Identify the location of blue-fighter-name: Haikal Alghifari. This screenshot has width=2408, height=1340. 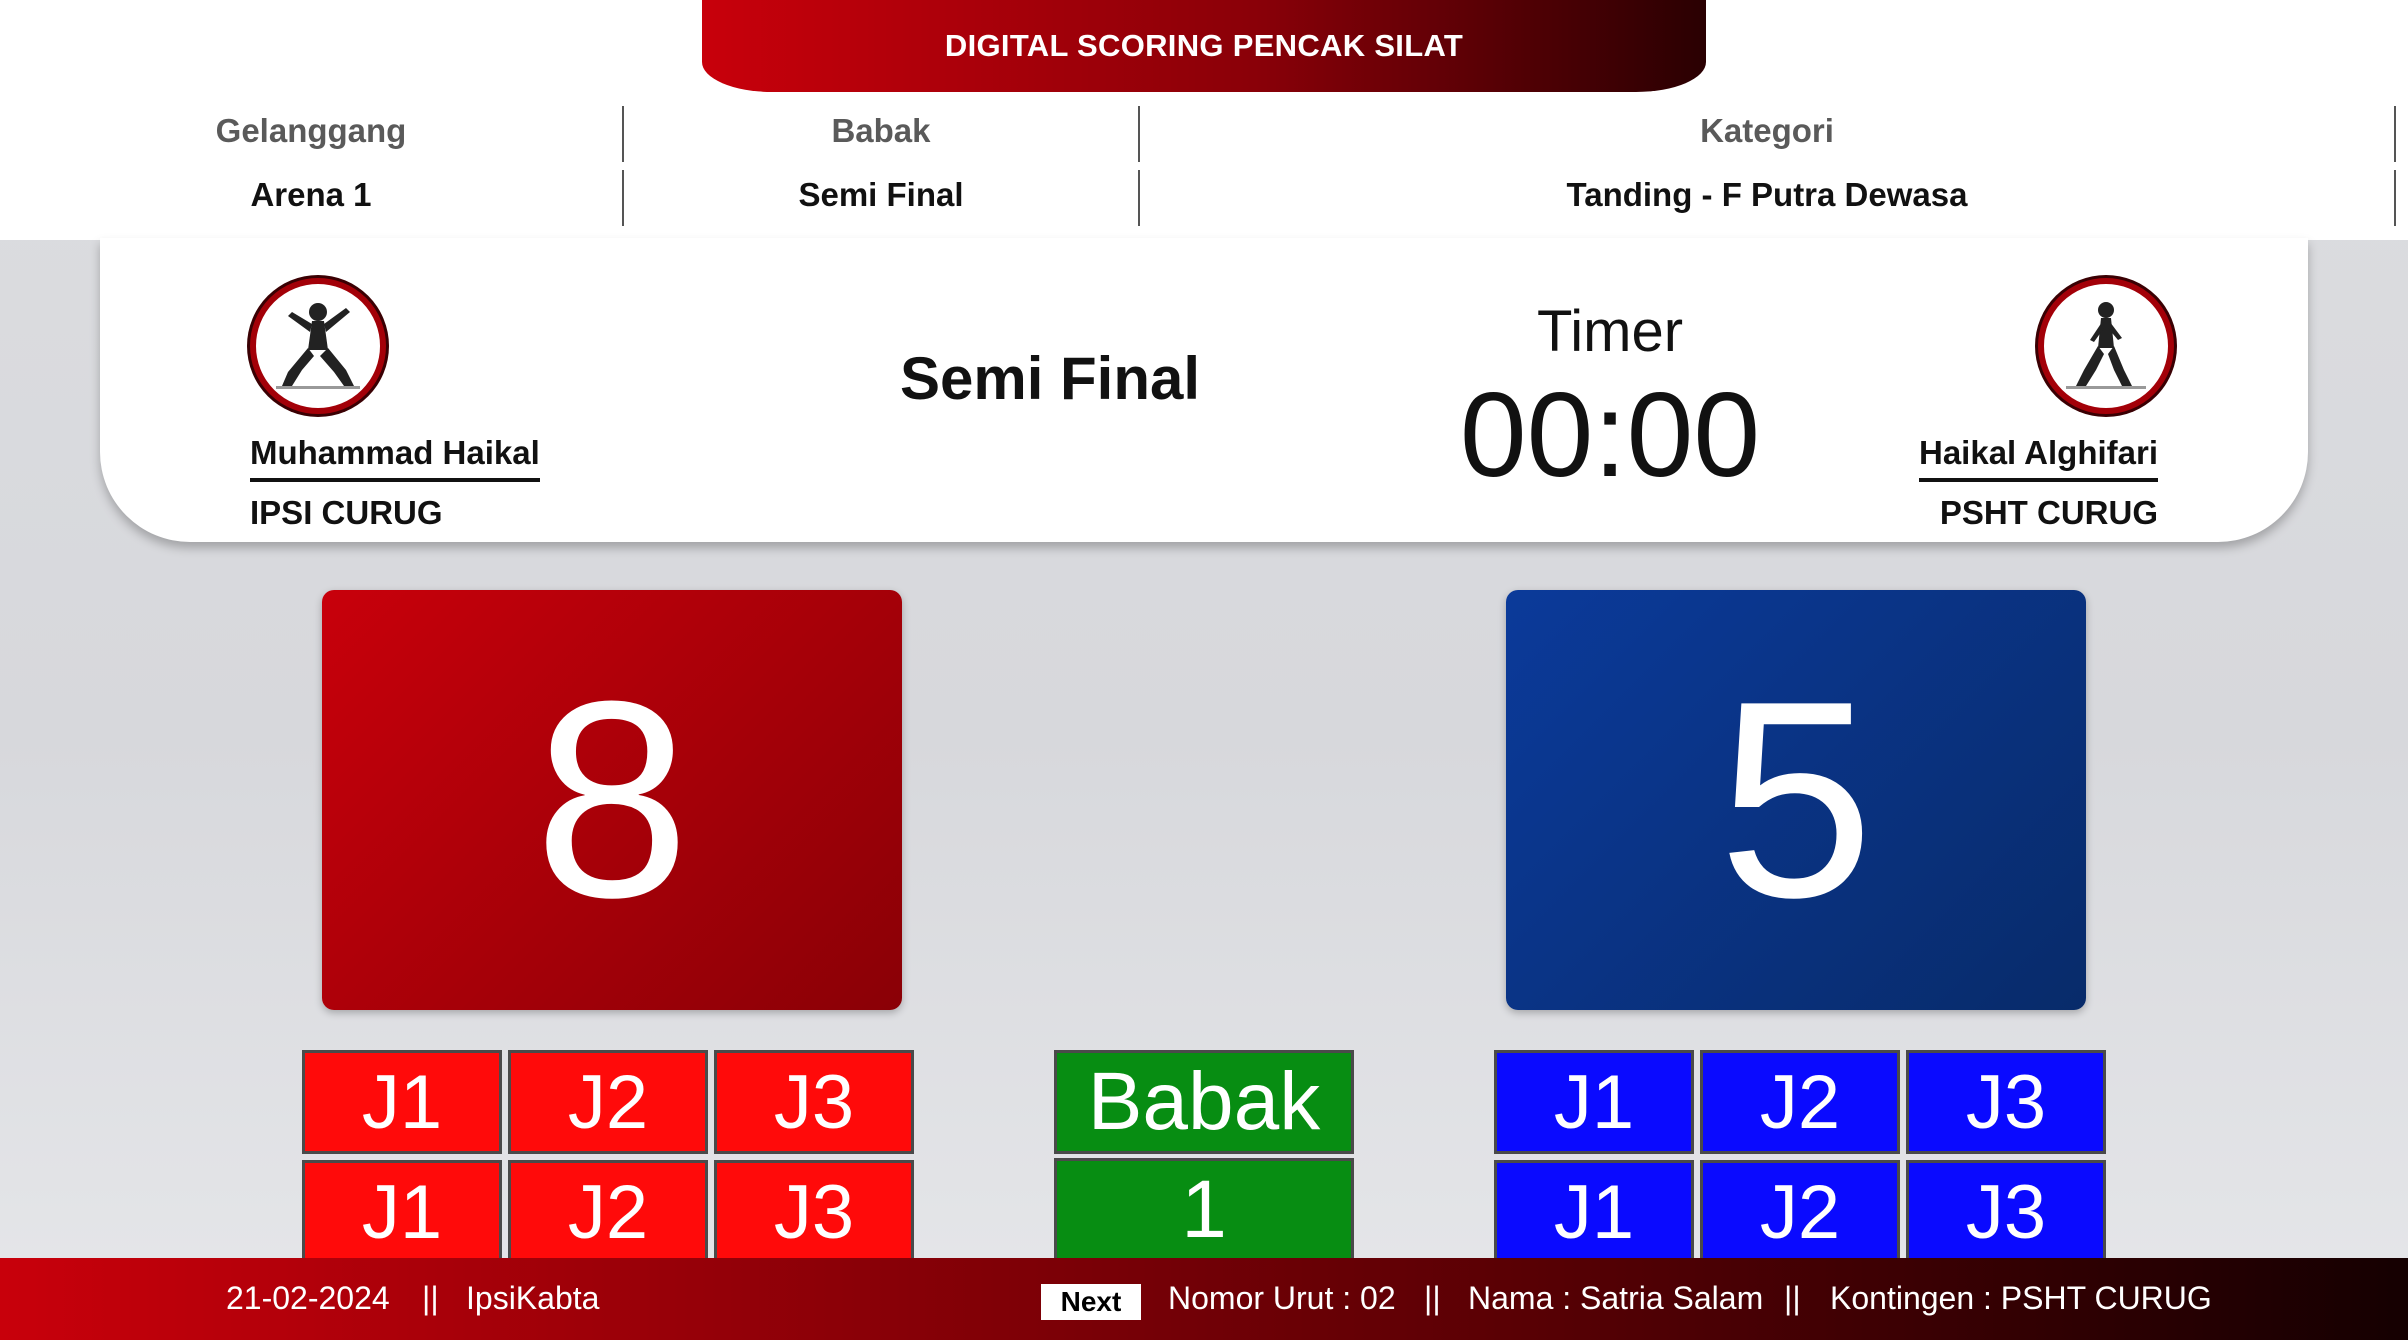
(2038, 458).